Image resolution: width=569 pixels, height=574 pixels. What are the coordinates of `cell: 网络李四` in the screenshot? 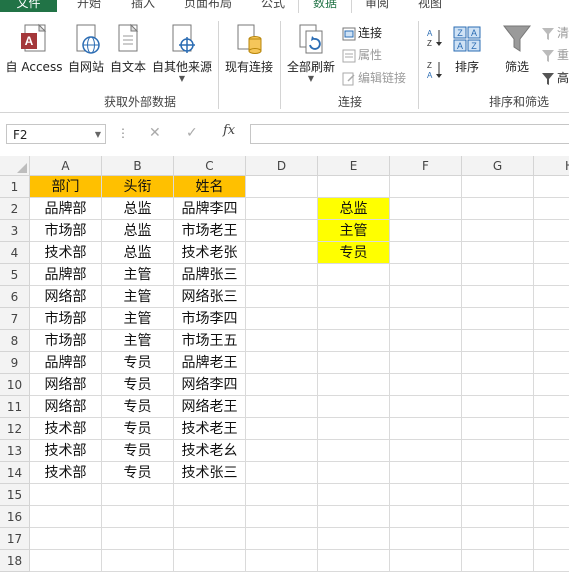 It's located at (210, 385).